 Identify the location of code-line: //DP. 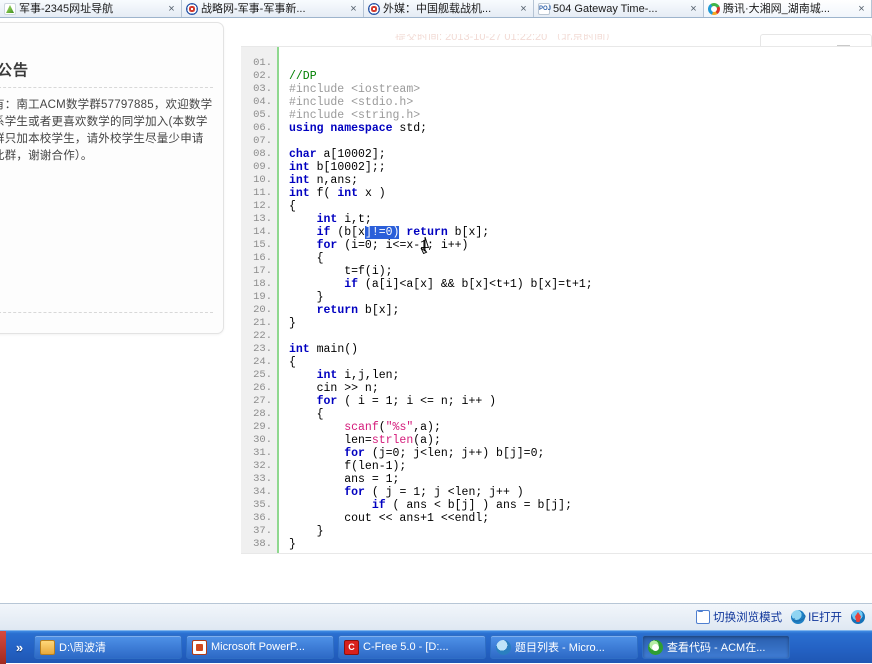
(580, 76).